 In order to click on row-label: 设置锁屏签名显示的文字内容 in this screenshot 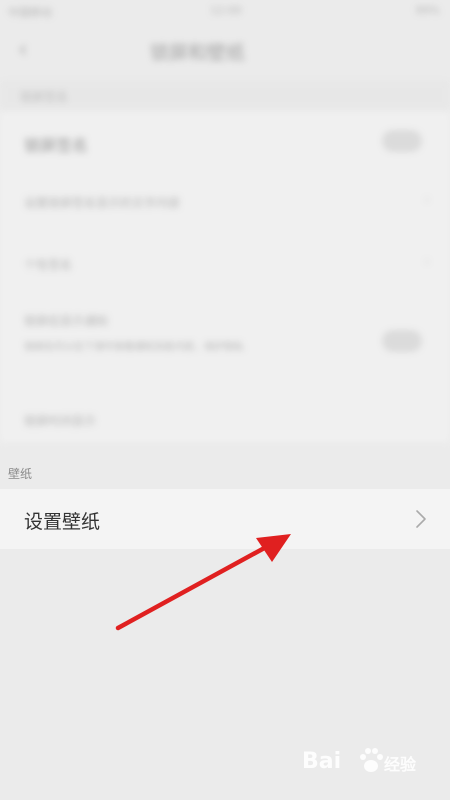, I will do `click(102, 203)`.